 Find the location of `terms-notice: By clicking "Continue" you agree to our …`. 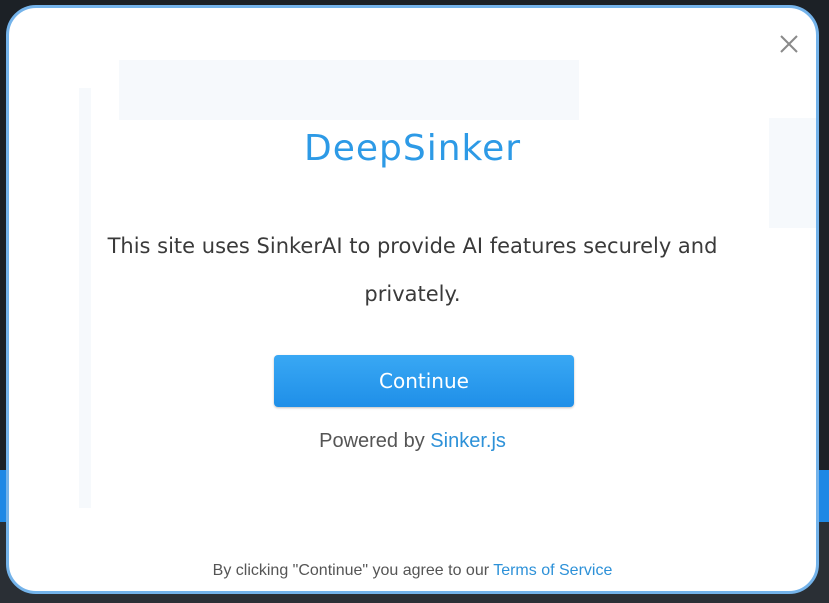

terms-notice: By clicking "Continue" you agree to our … is located at coordinates (412, 571).